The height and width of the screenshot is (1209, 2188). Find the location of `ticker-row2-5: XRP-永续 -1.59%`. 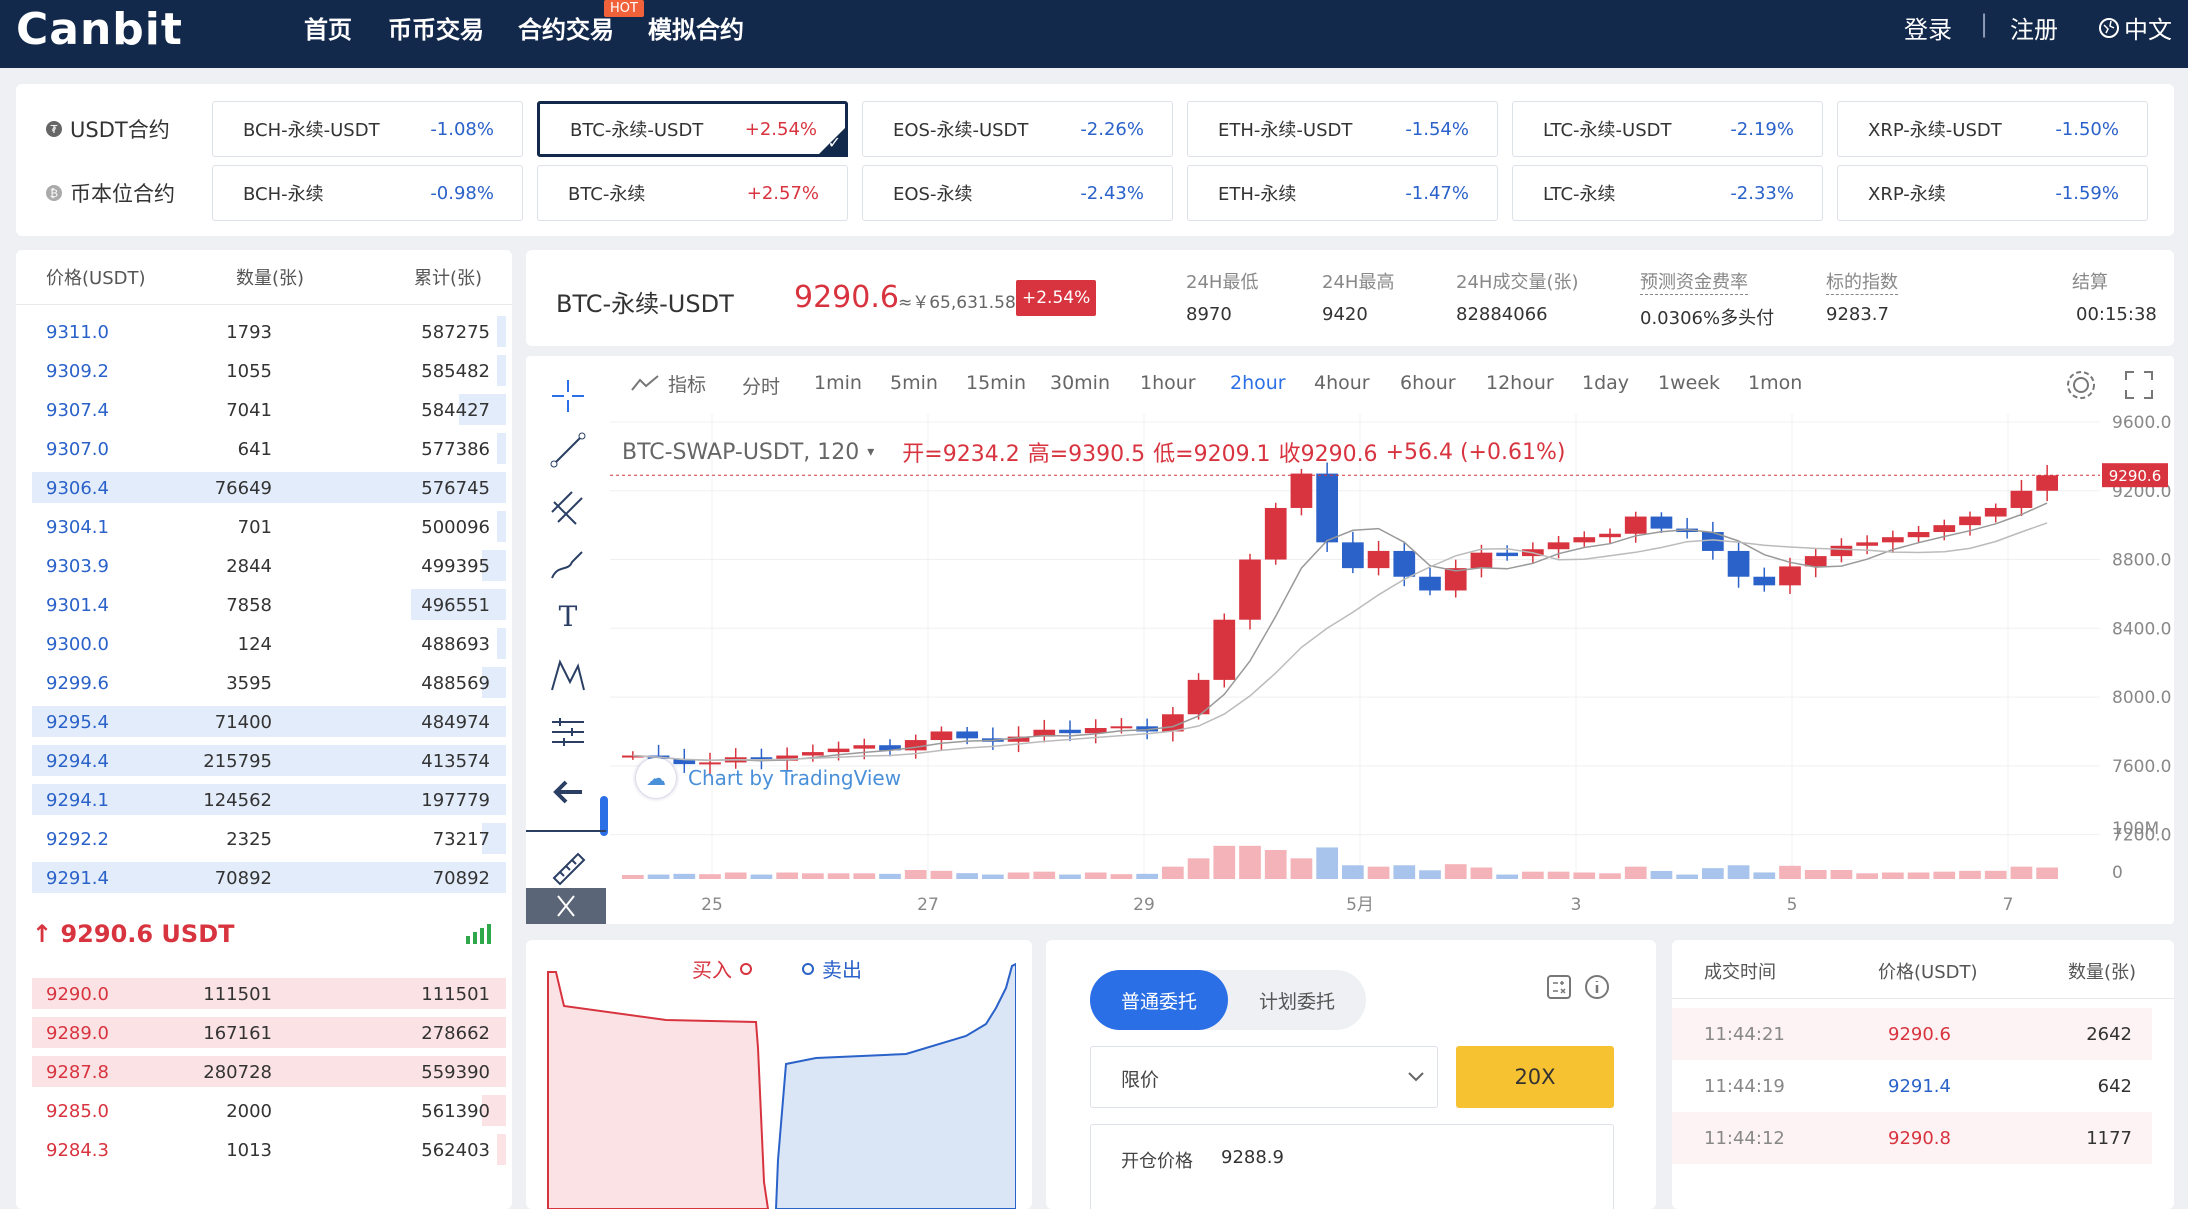

ticker-row2-5: XRP-永续 -1.59% is located at coordinates (1992, 193).